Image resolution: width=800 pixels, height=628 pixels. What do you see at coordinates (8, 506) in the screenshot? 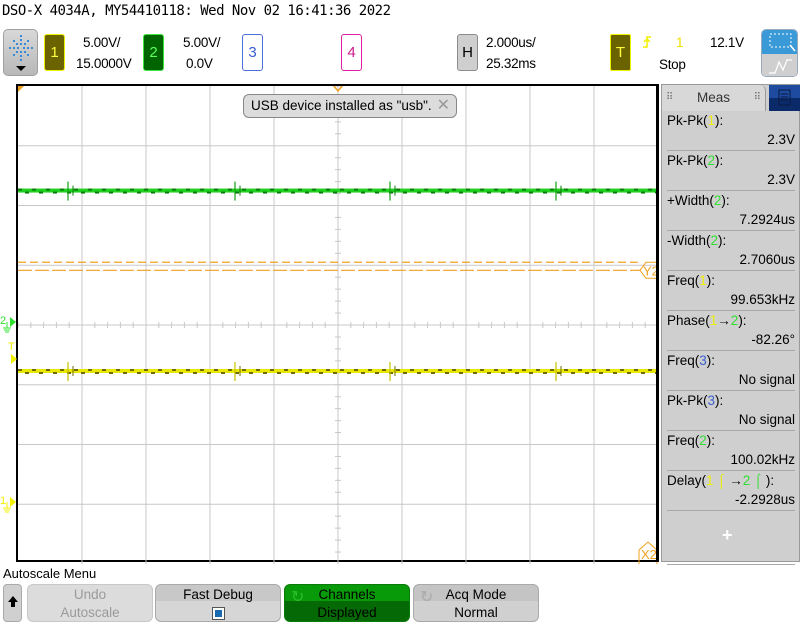
I see `channel-1-ground-marker: 1` at bounding box center [8, 506].